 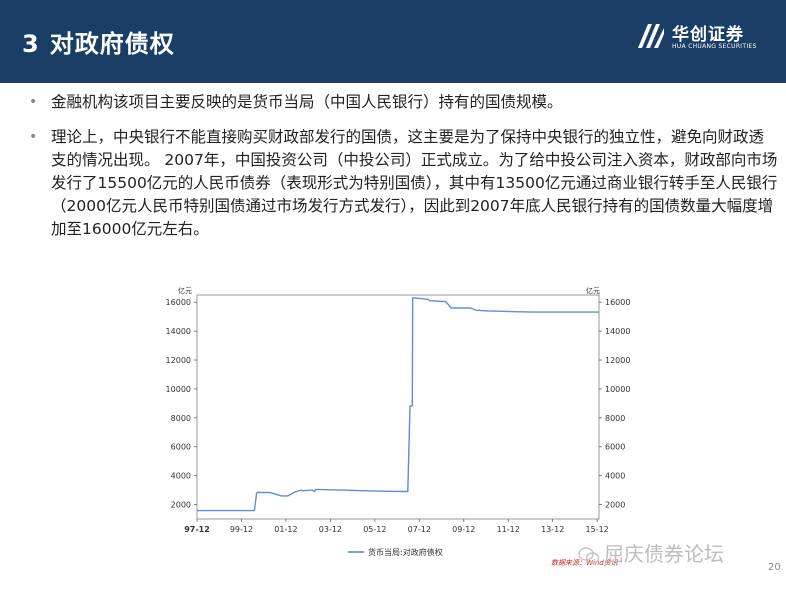 What do you see at coordinates (181, 418) in the screenshot?
I see `y-tick-label-left: 8000` at bounding box center [181, 418].